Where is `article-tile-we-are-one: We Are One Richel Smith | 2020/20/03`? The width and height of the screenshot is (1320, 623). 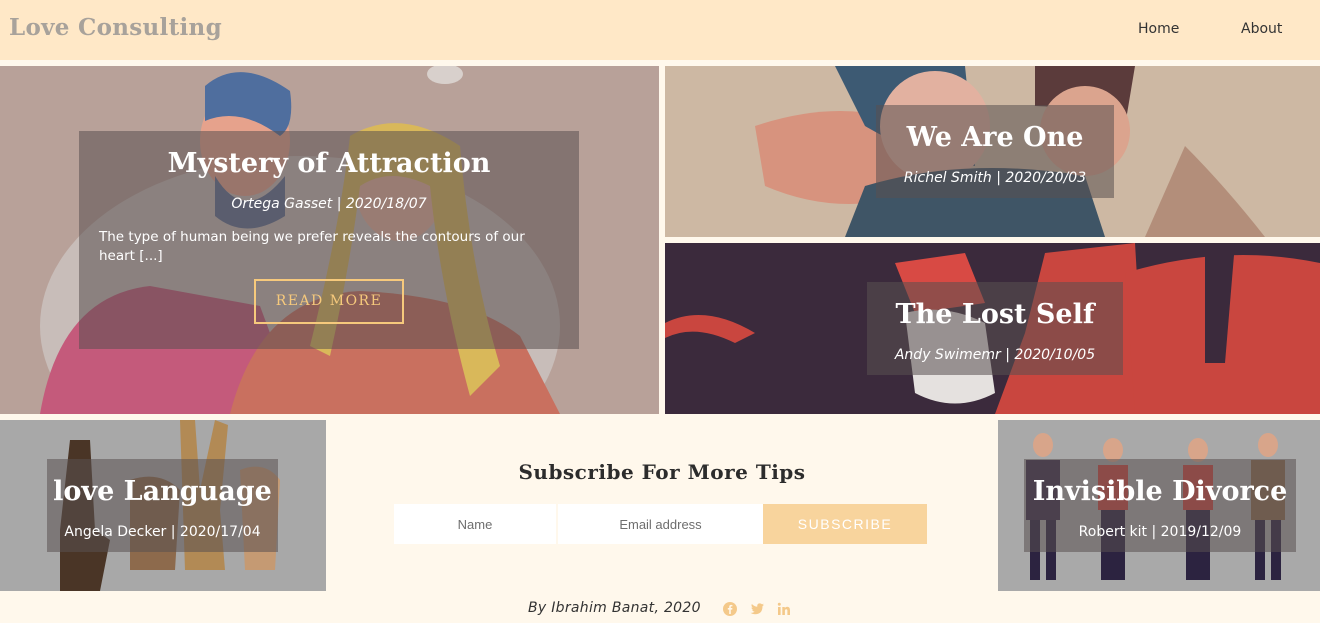
article-tile-we-are-one: We Are One Richel Smith | 2020/20/03 is located at coordinates (992, 151).